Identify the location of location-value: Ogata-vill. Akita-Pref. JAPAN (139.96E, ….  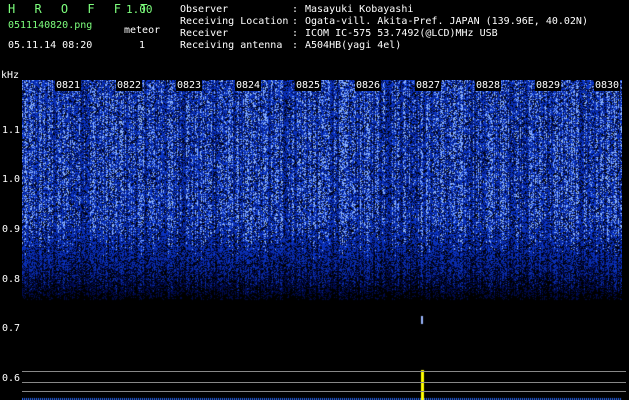
(446, 21).